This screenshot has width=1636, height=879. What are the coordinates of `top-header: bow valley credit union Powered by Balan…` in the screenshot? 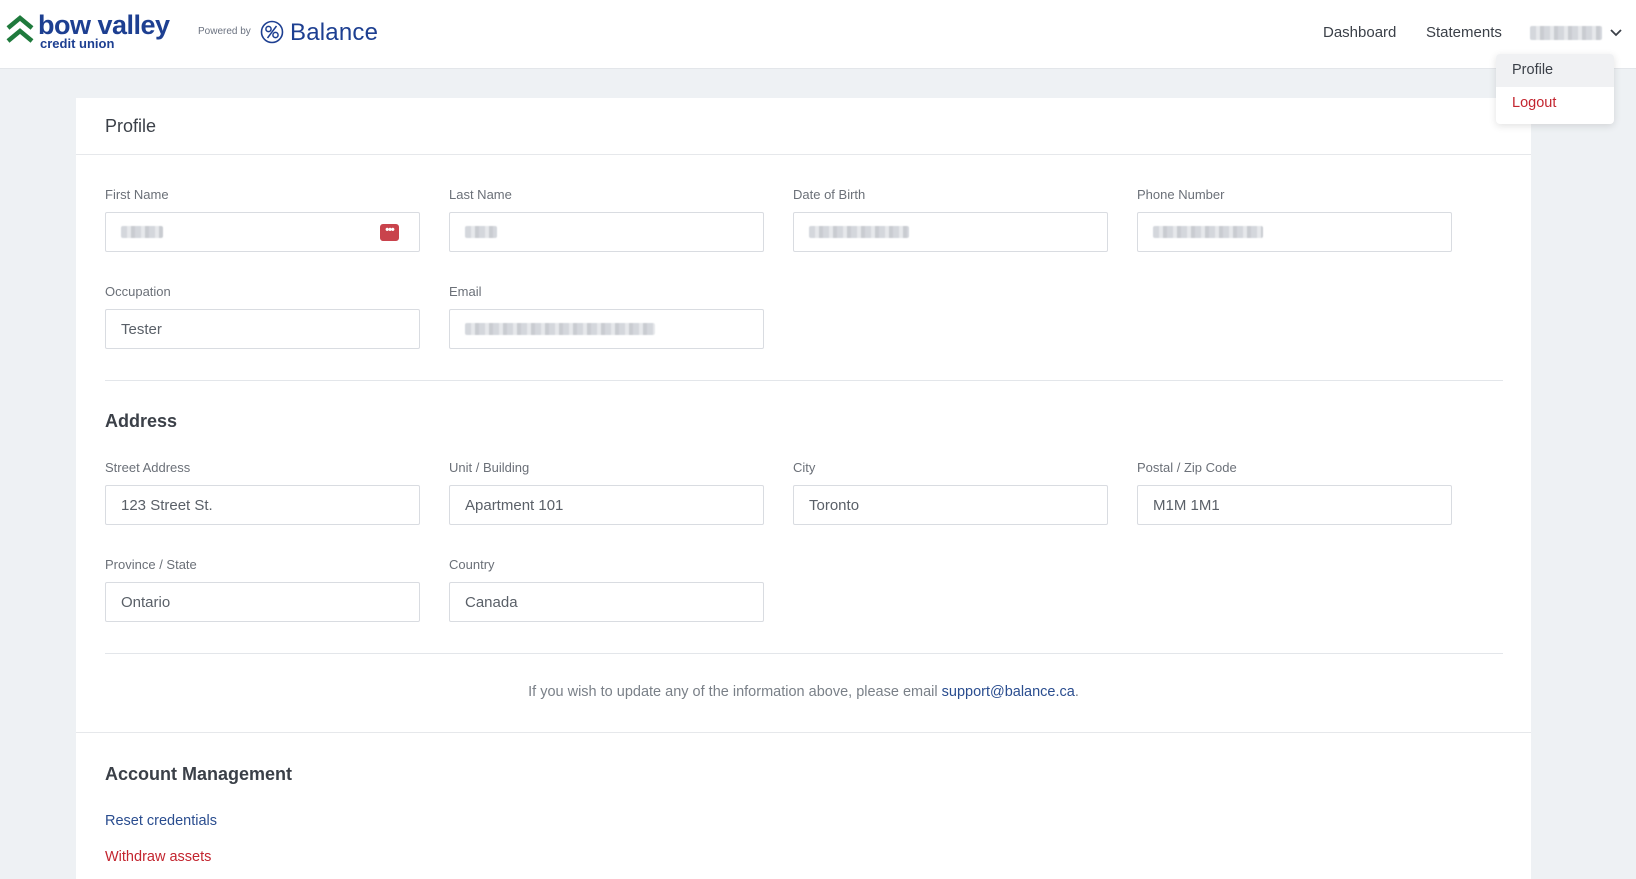 It's located at (818, 34).